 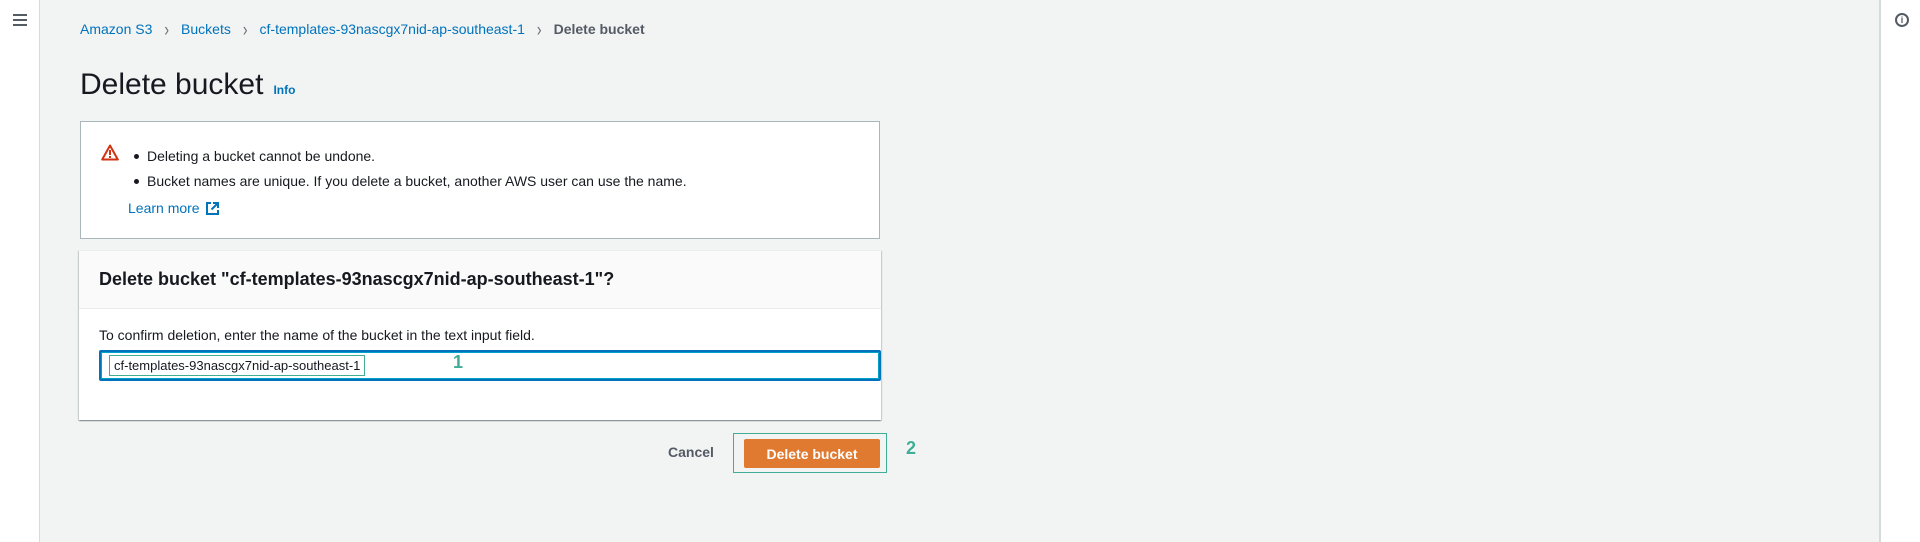 What do you see at coordinates (1899, 271) in the screenshot?
I see `right-help-rail: i` at bounding box center [1899, 271].